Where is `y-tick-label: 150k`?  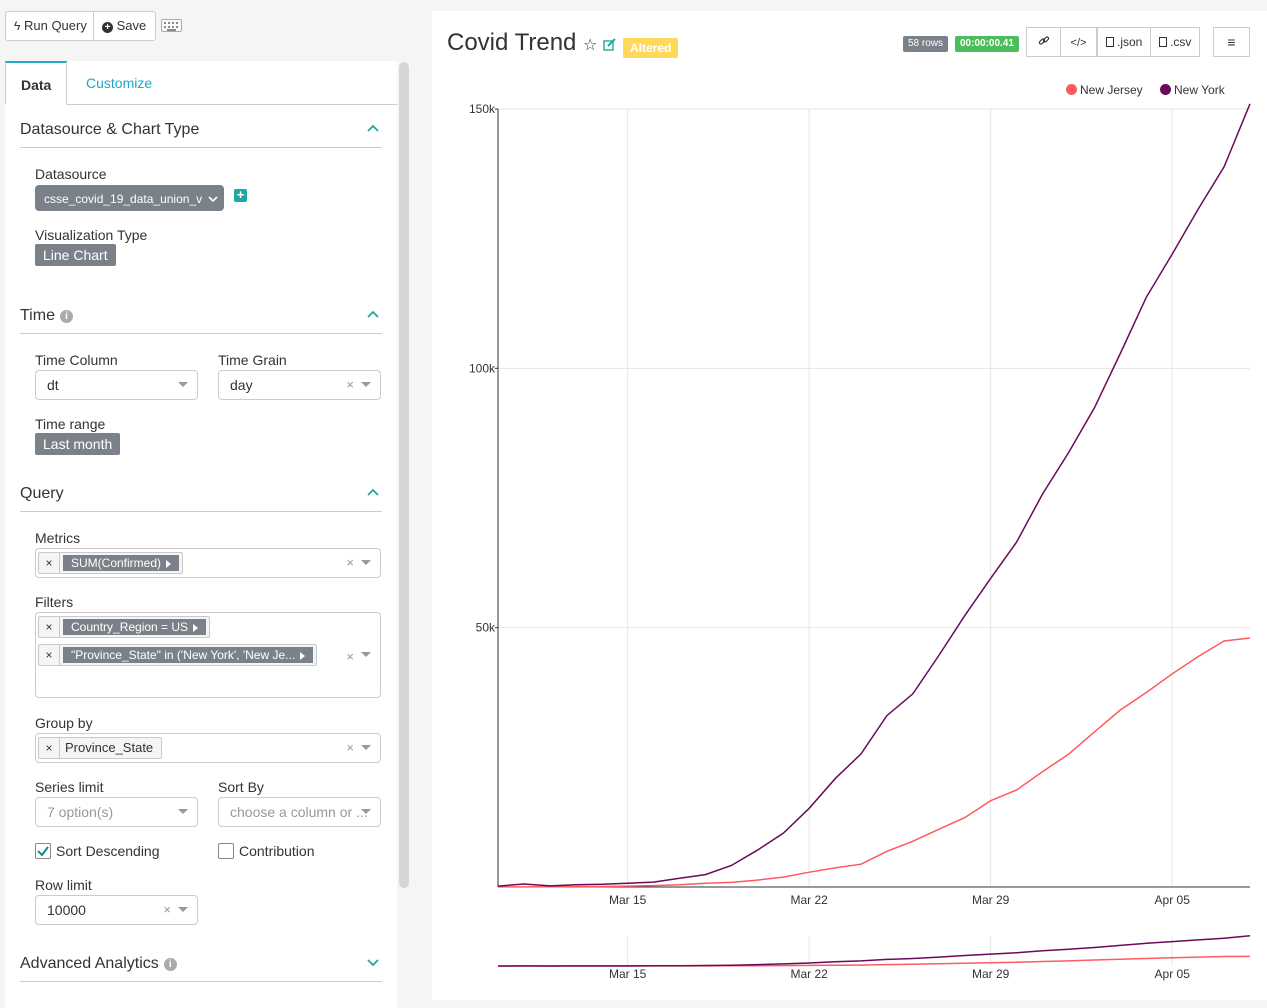
y-tick-label: 150k is located at coordinates (482, 109).